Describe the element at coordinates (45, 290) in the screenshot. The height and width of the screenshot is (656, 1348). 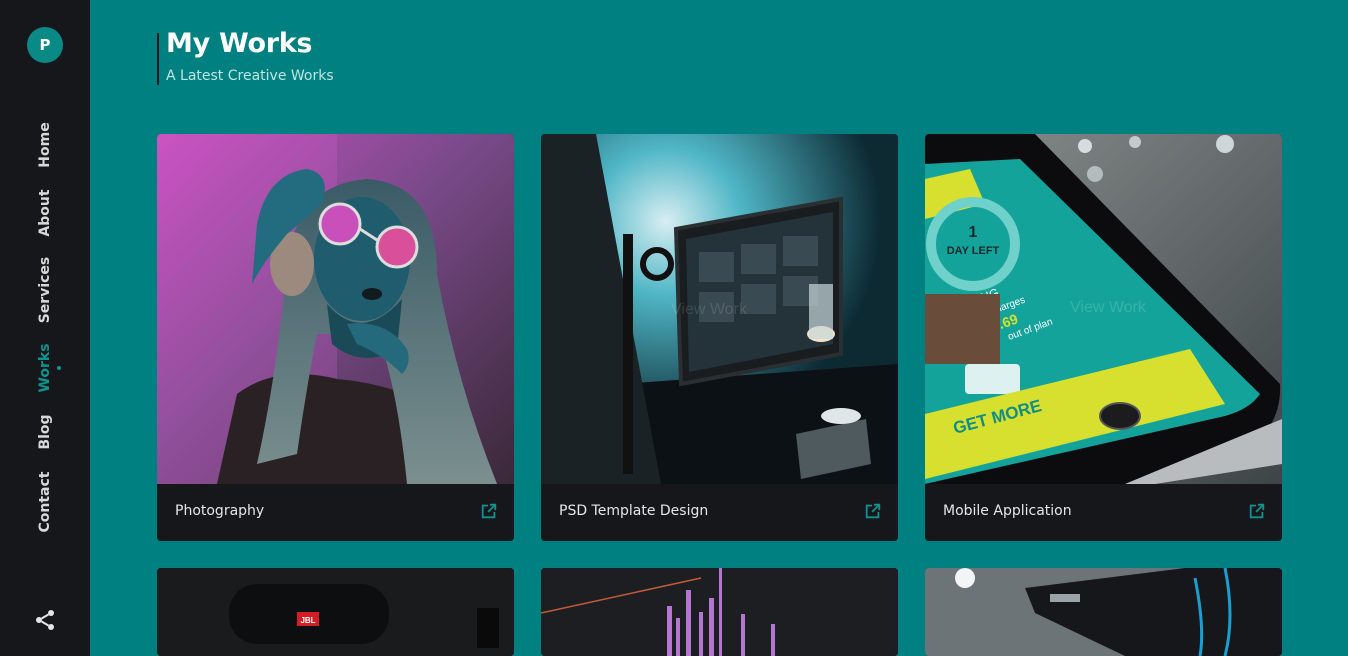
I see `nav-item-services: Services` at that location.